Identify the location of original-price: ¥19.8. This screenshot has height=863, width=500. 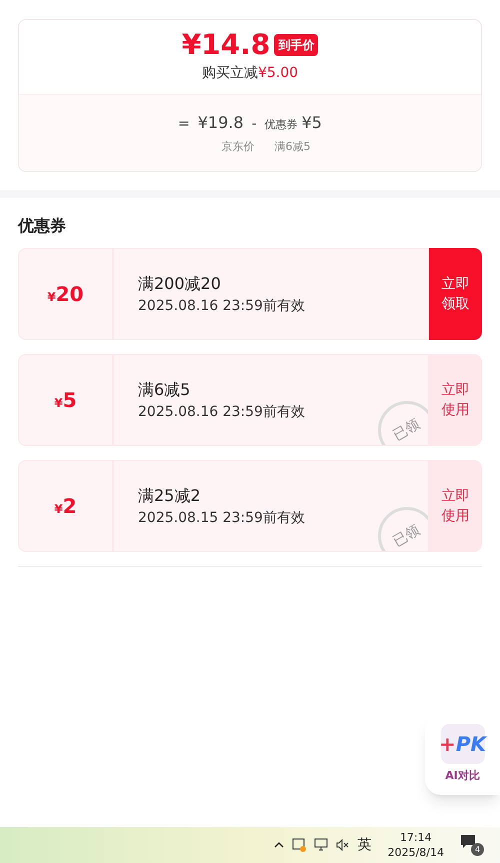
(221, 123).